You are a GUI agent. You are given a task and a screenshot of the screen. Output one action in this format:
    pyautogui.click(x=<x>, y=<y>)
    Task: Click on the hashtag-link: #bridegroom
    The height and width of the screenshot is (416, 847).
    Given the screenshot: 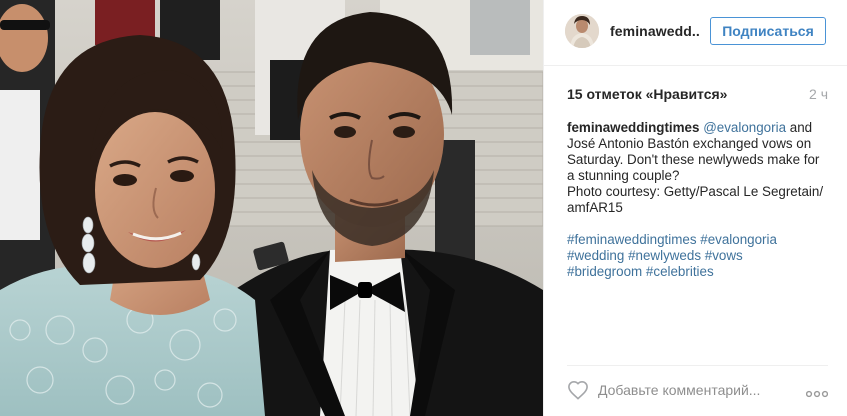 What is the action you would take?
    pyautogui.click(x=604, y=271)
    